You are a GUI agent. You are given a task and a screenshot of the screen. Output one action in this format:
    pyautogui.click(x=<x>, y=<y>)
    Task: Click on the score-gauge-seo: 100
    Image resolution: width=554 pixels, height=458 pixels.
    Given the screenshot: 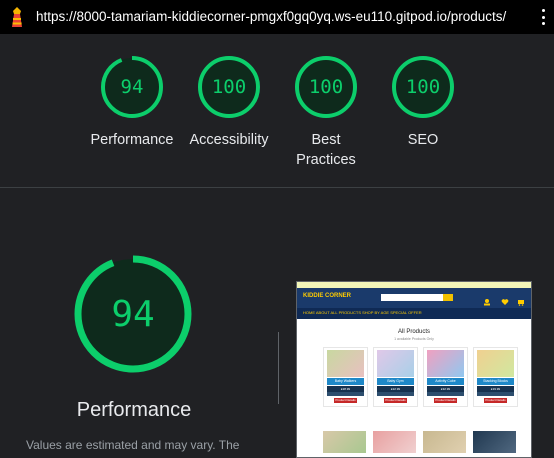 What is the action you would take?
    pyautogui.click(x=423, y=87)
    